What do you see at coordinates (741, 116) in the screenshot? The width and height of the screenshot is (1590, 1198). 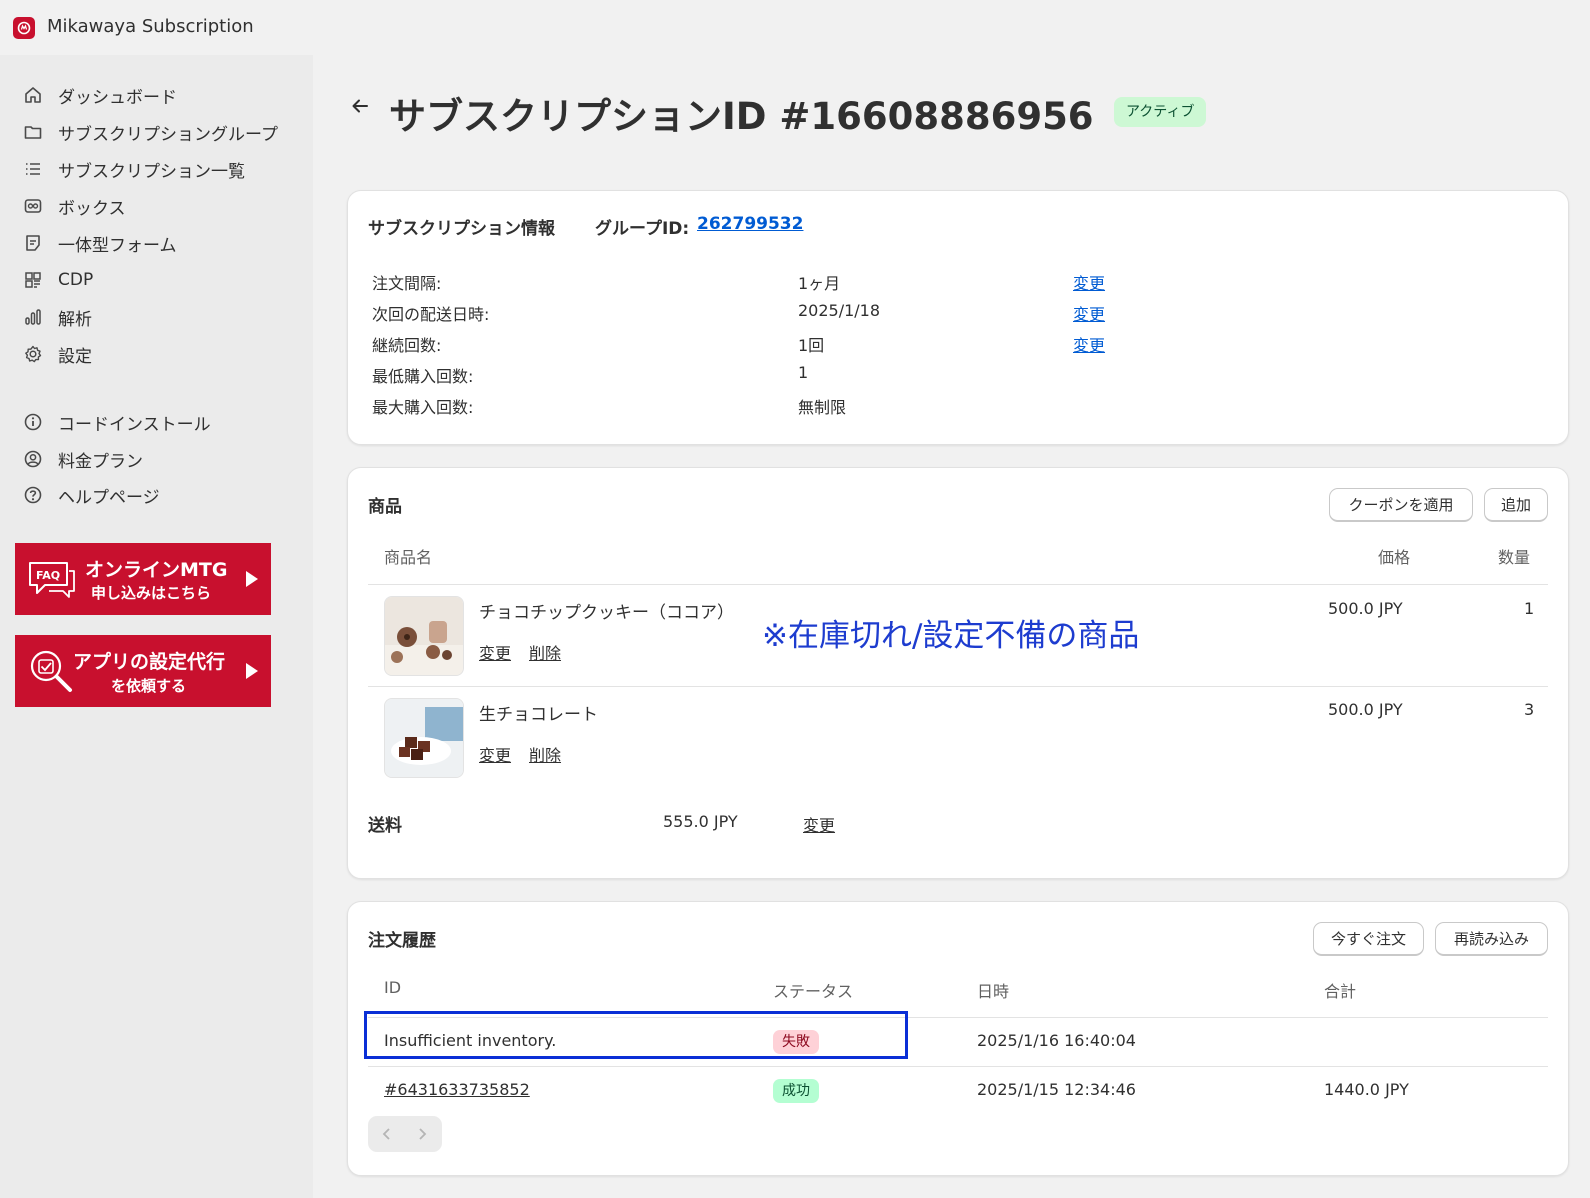 I see `page-title: サブスクリプションID #16608886956` at bounding box center [741, 116].